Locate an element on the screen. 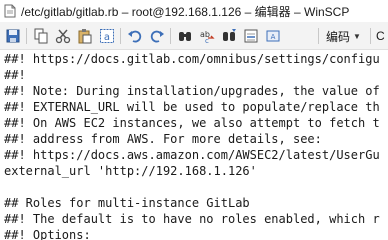 This screenshot has width=388, height=240. copy-icon is located at coordinates (41, 36).